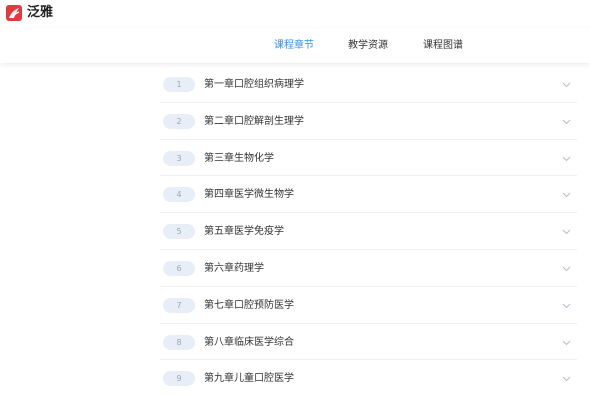 This screenshot has height=397, width=590. I want to click on chapter-row: 5 第五章医学免疫学, so click(368, 231).